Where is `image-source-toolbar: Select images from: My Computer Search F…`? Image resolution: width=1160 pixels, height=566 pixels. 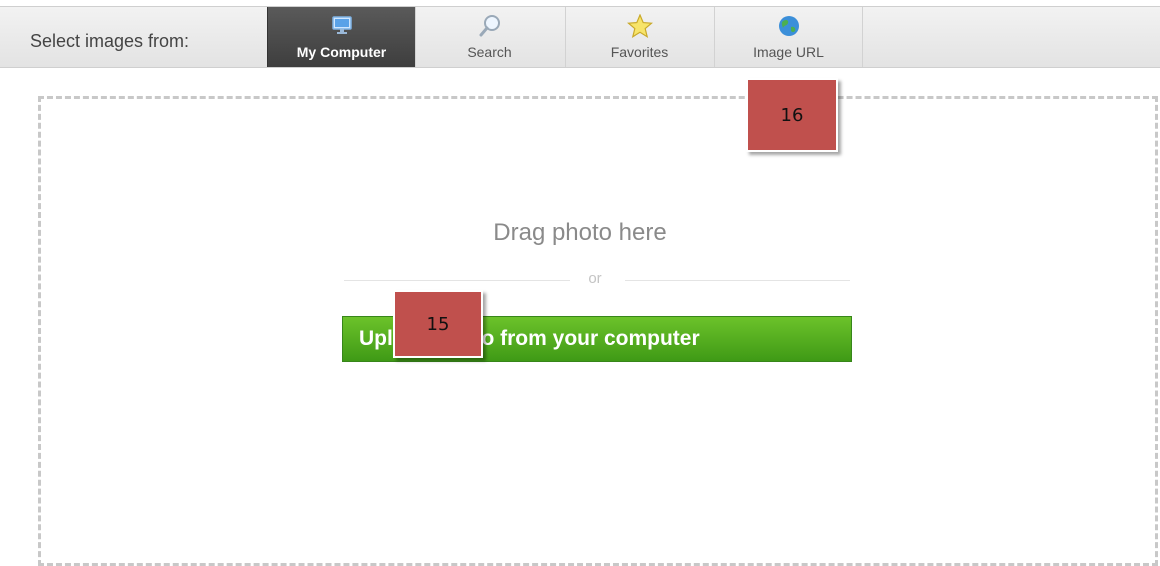
image-source-toolbar: Select images from: My Computer Search F… is located at coordinates (580, 37).